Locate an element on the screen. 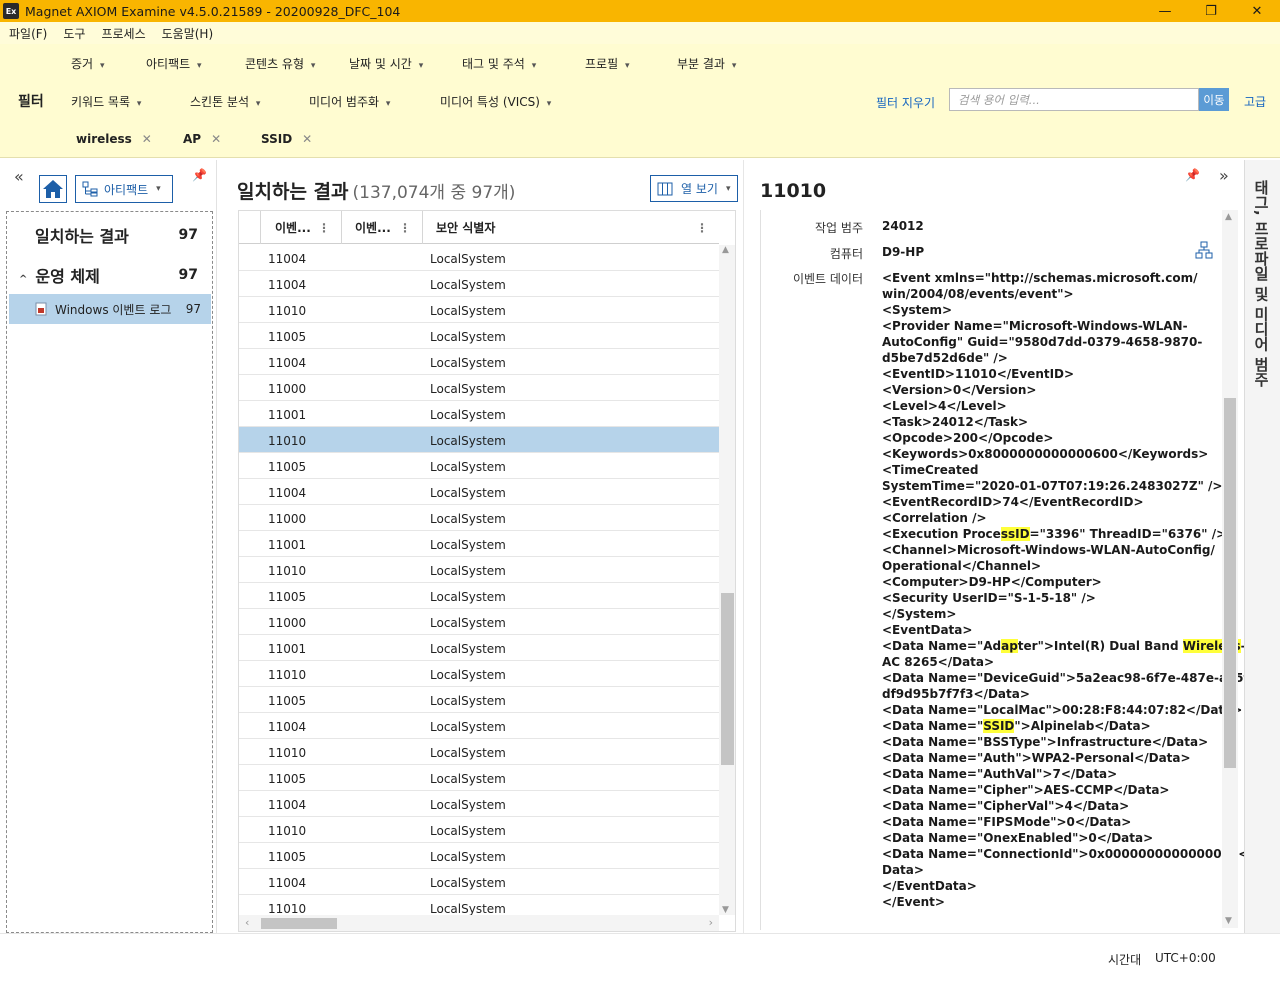 Image resolution: width=1280 pixels, height=984 pixels. matching-results-node: 일치하는 결과 97 is located at coordinates (109, 235).